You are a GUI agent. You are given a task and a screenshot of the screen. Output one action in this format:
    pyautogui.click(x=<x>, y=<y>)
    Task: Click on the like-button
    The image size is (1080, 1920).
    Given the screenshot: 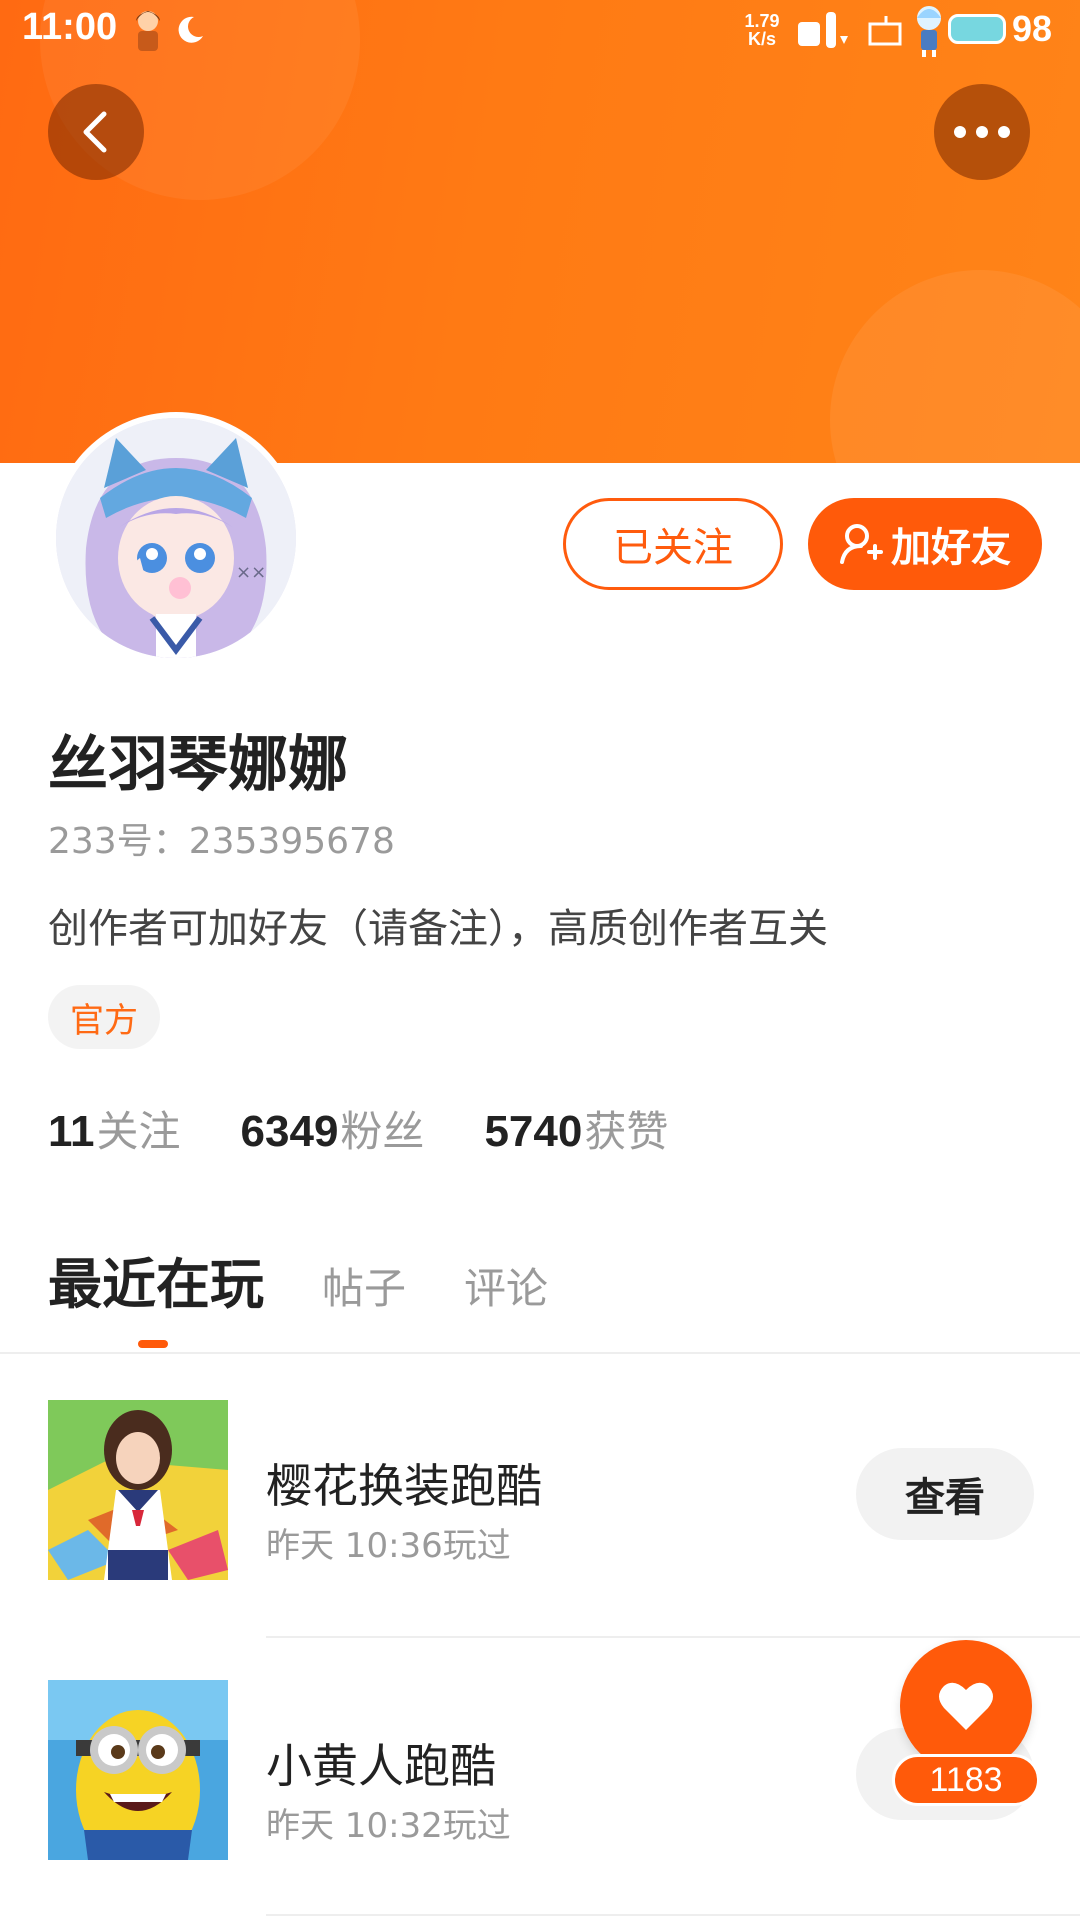 What is the action you would take?
    pyautogui.click(x=966, y=1706)
    